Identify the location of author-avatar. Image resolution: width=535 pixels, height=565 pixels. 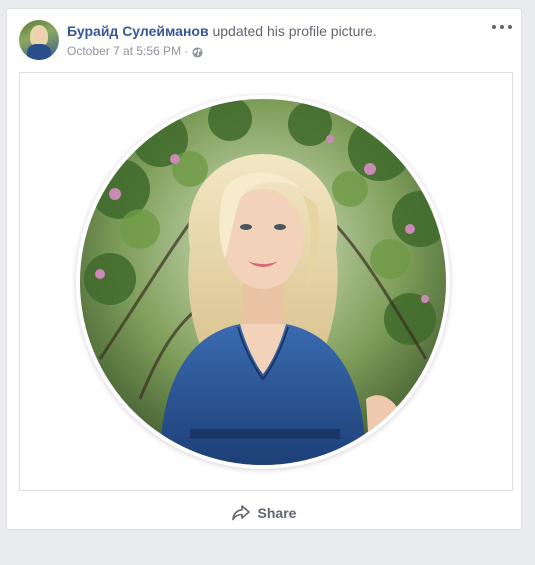
(39, 40).